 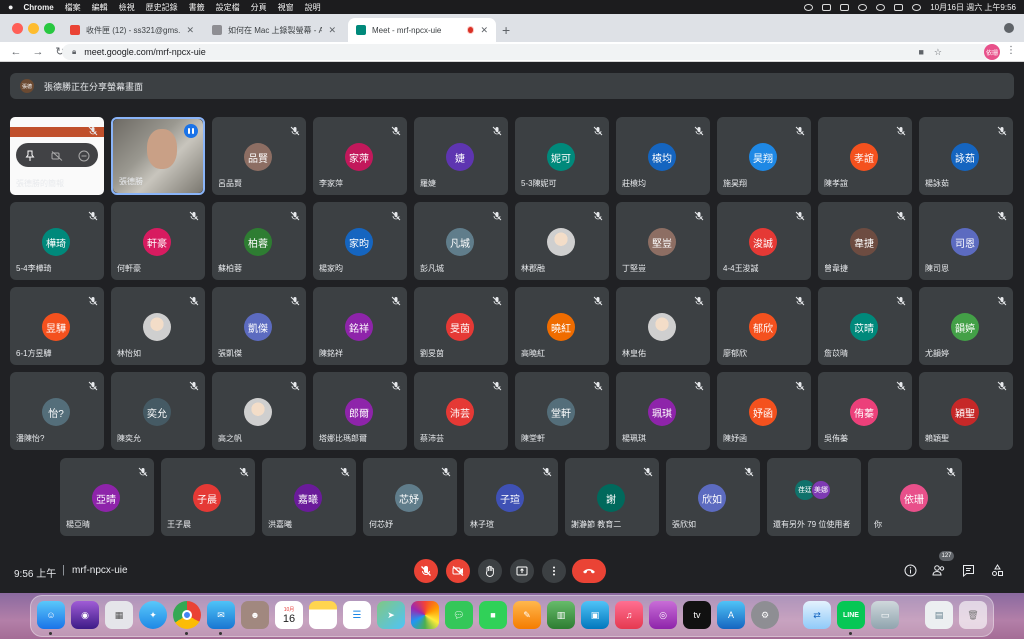 What do you see at coordinates (713, 497) in the screenshot?
I see `participant-tile: 欣如 張欣如` at bounding box center [713, 497].